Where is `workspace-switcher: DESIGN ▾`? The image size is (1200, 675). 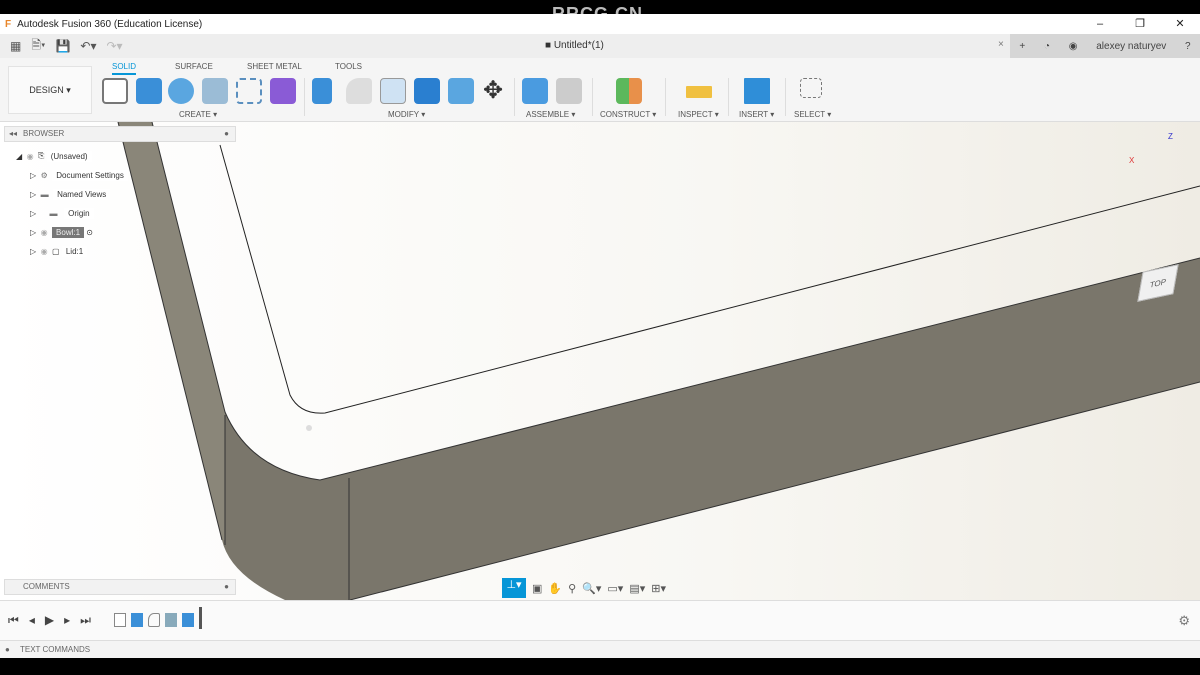
workspace-switcher: DESIGN ▾ is located at coordinates (50, 90).